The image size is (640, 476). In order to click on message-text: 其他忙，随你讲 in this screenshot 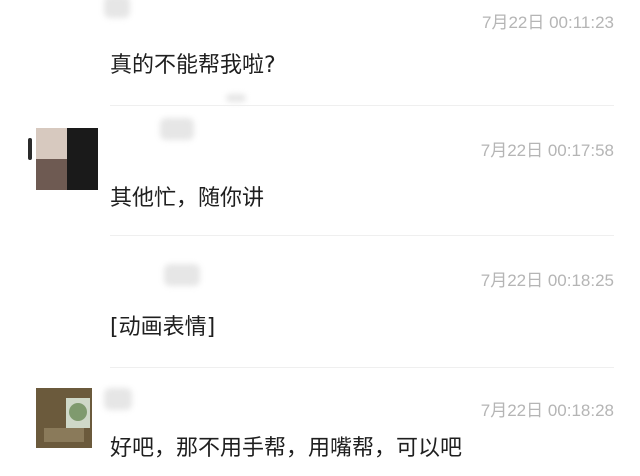, I will do `click(187, 198)`.